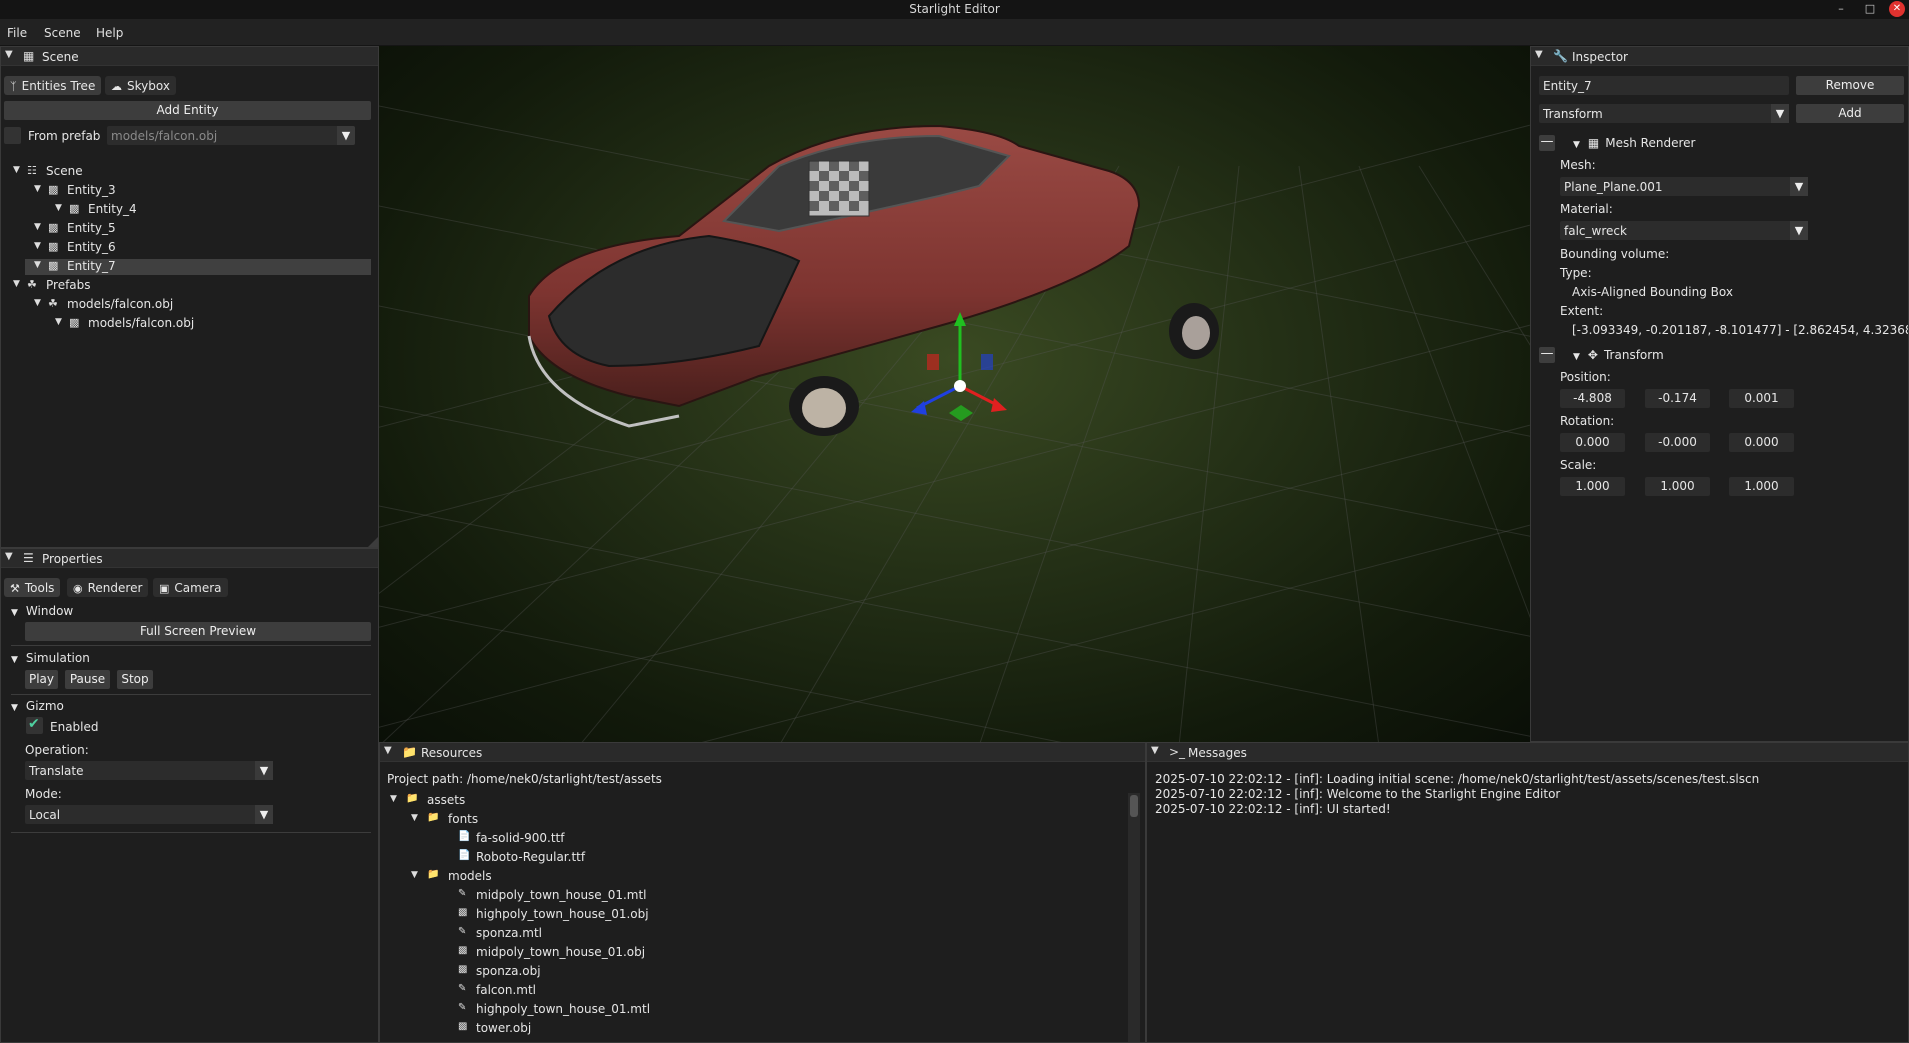  What do you see at coordinates (1547, 355) in the screenshot?
I see `remove-transform-button: —` at bounding box center [1547, 355].